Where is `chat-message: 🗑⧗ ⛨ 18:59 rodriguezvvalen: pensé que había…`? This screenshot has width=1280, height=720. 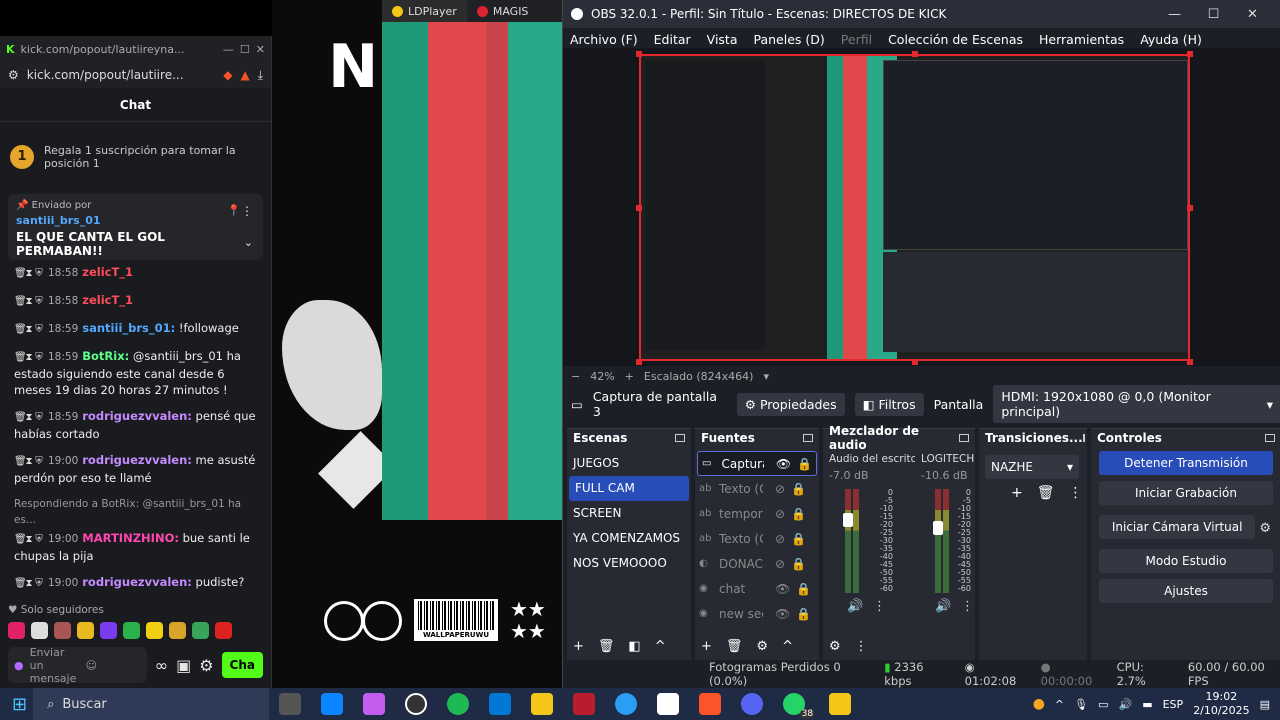
chat-message: 🗑⧗ ⛨ 18:59 rodriguezvvalen: pensé que había… is located at coordinates (138, 425).